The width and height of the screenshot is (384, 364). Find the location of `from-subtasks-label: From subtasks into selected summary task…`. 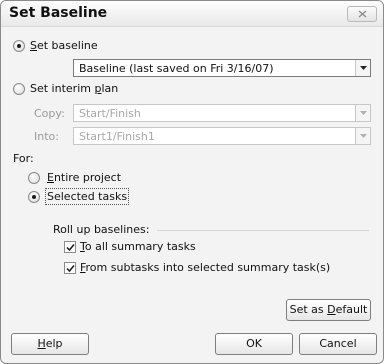

from-subtasks-label: From subtasks into selected summary task… is located at coordinates (205, 267).